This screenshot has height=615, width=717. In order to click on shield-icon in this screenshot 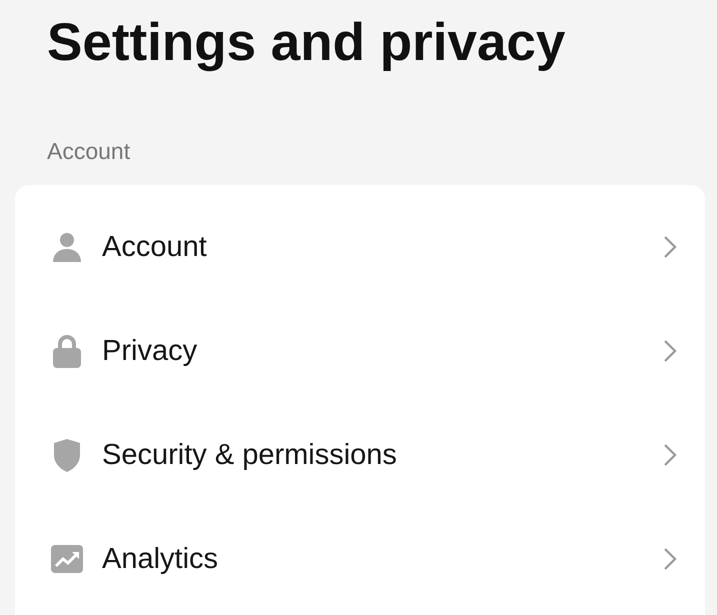, I will do `click(67, 455)`.